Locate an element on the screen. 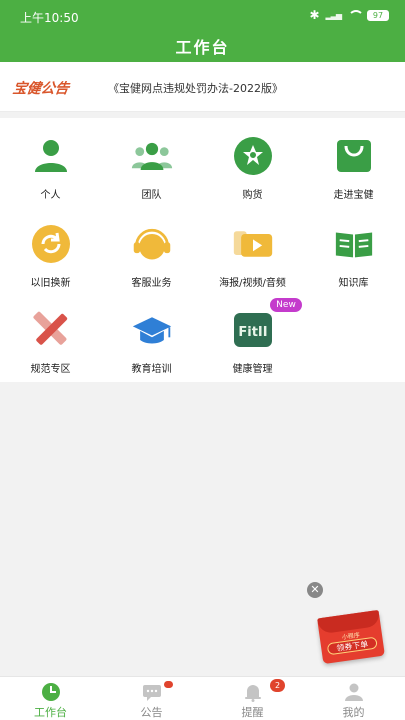 The image size is (405, 720). bell-icon is located at coordinates (253, 693).